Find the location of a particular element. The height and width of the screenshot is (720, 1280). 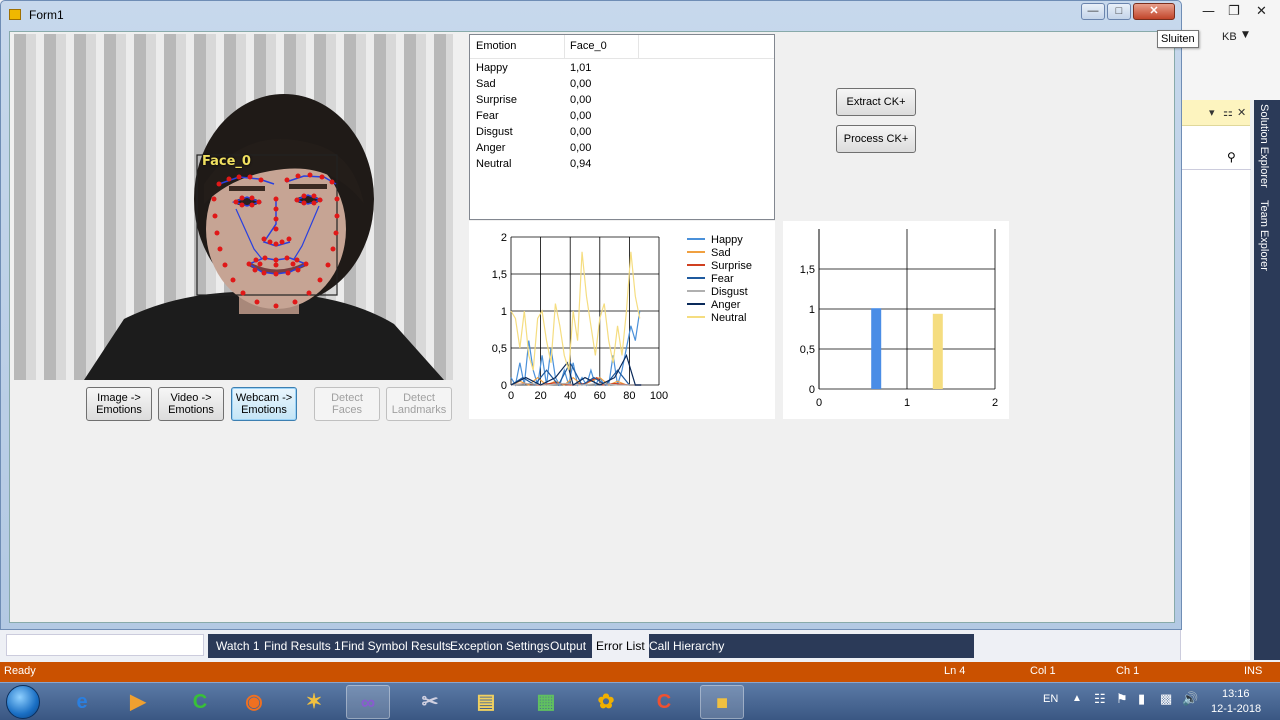

detect-landmarks-button: Detect Landmarks is located at coordinates (419, 404).